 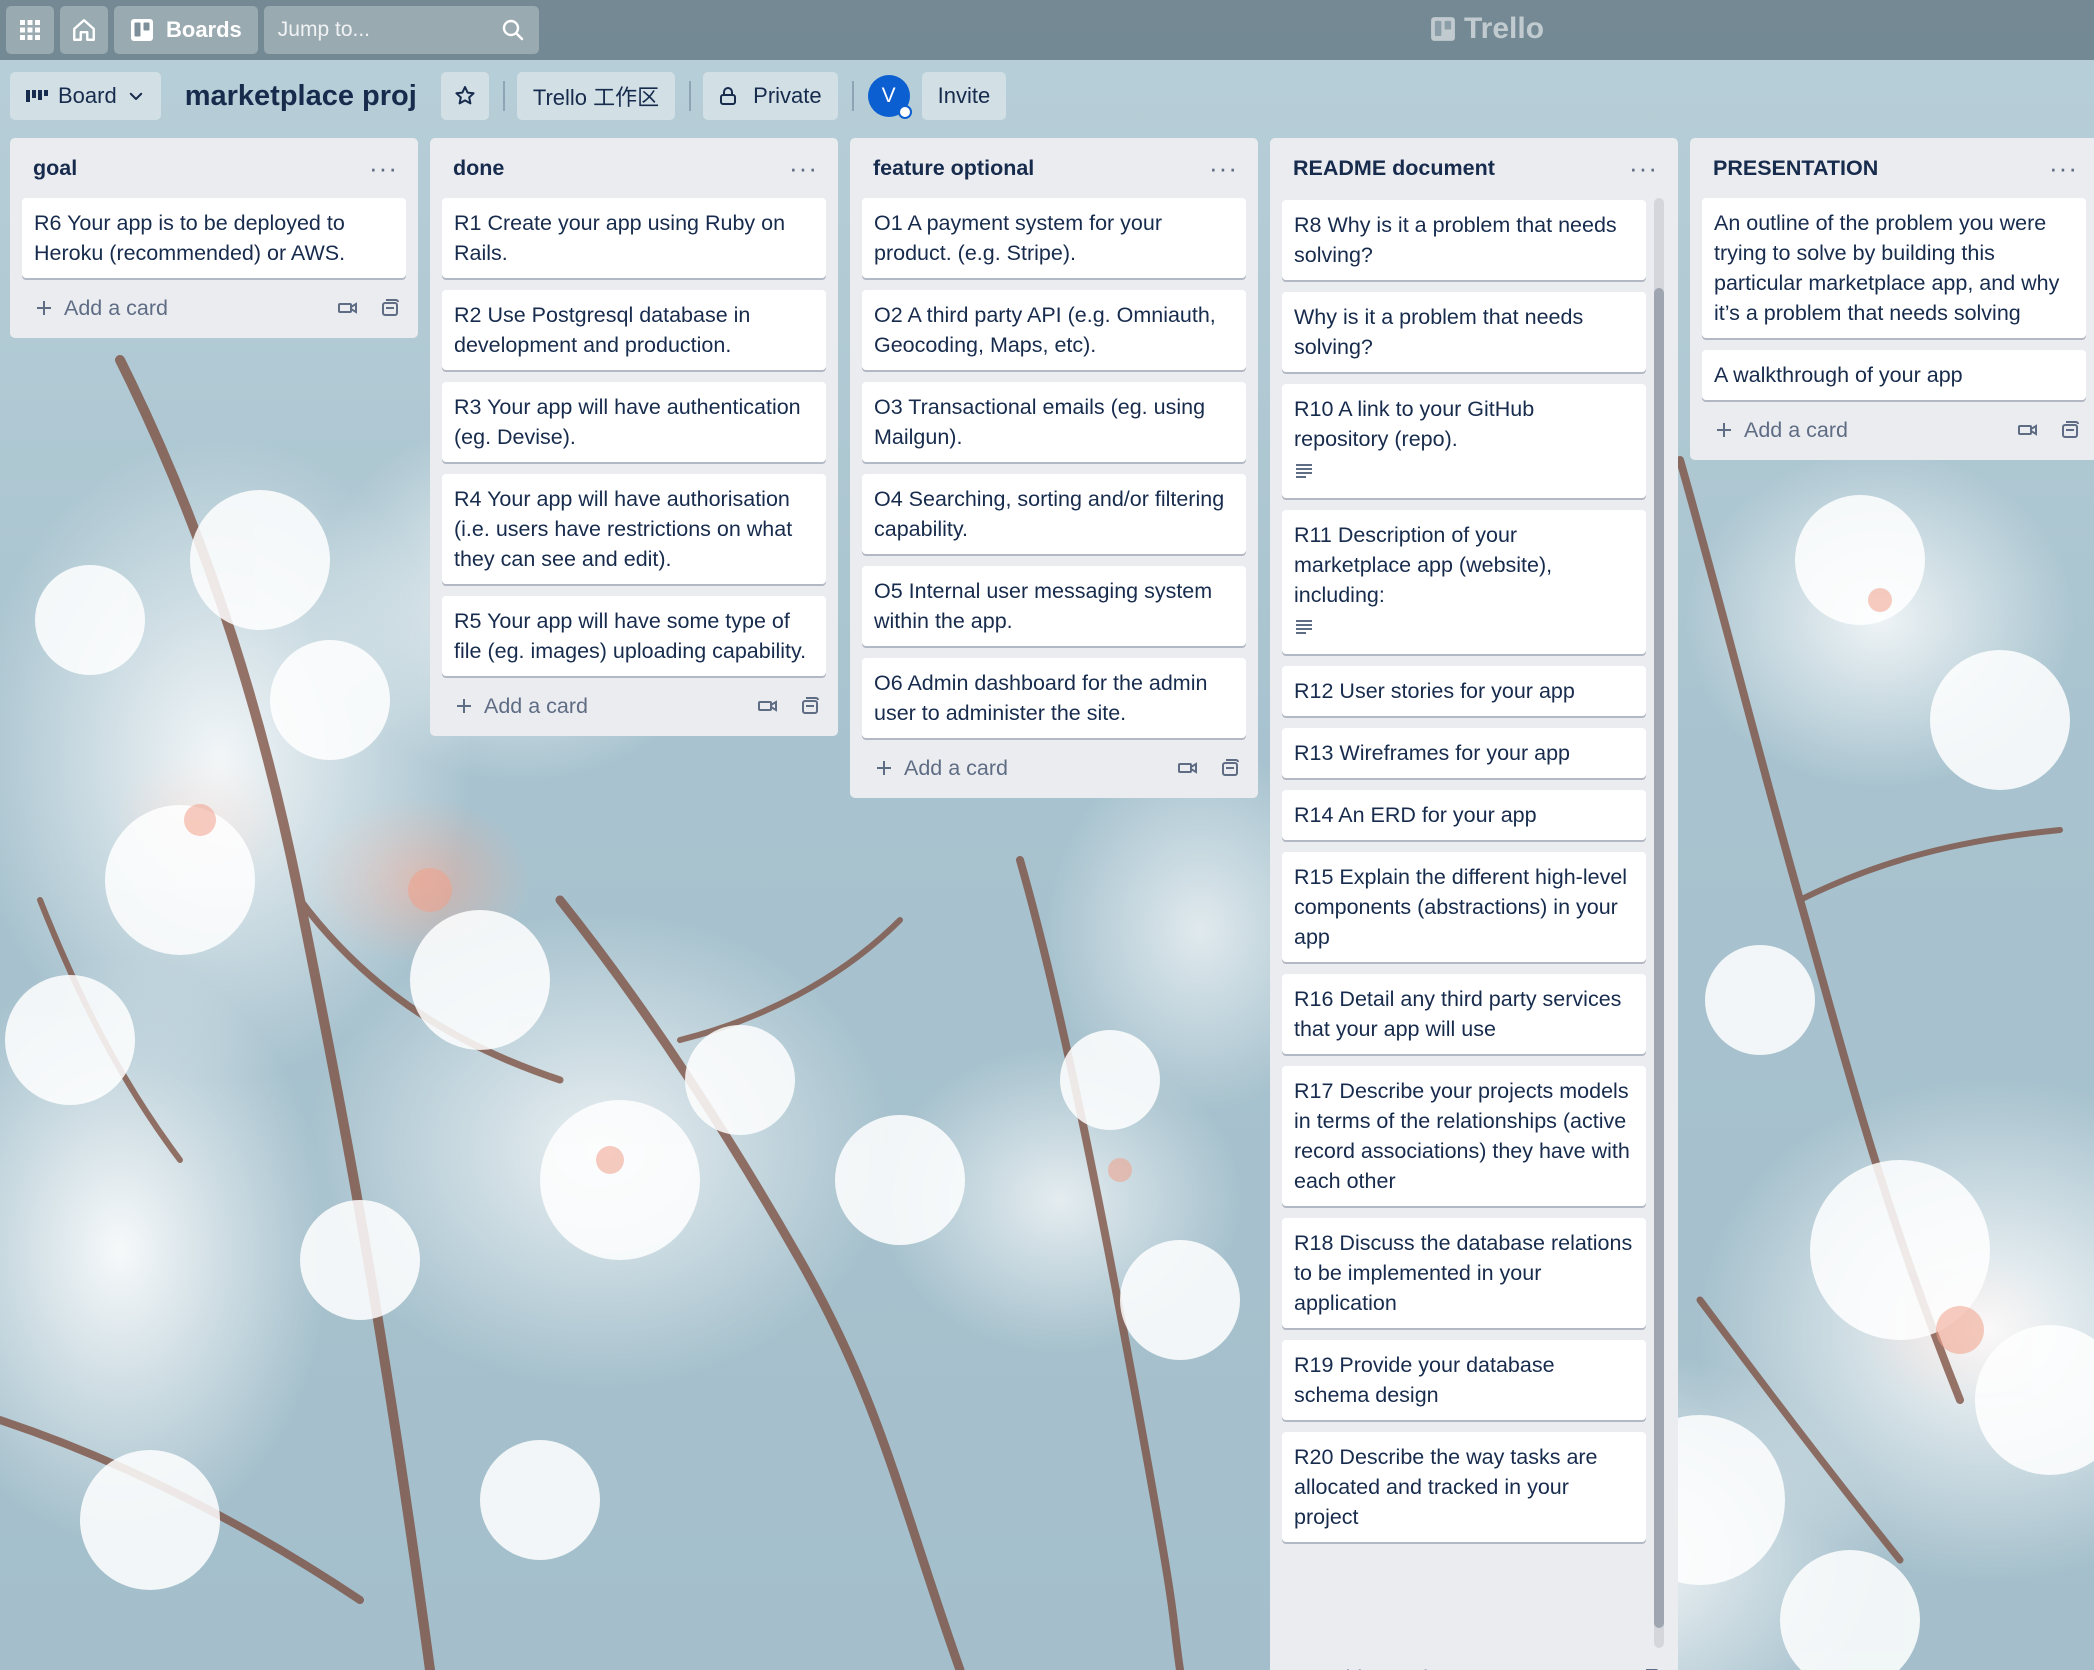 What do you see at coordinates (301, 96) in the screenshot?
I see `board-title: marketplace proj` at bounding box center [301, 96].